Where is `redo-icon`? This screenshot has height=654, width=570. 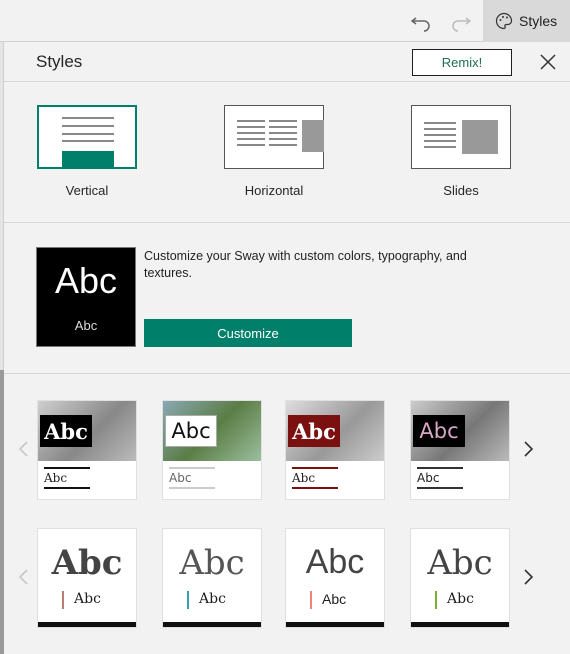
redo-icon is located at coordinates (461, 21).